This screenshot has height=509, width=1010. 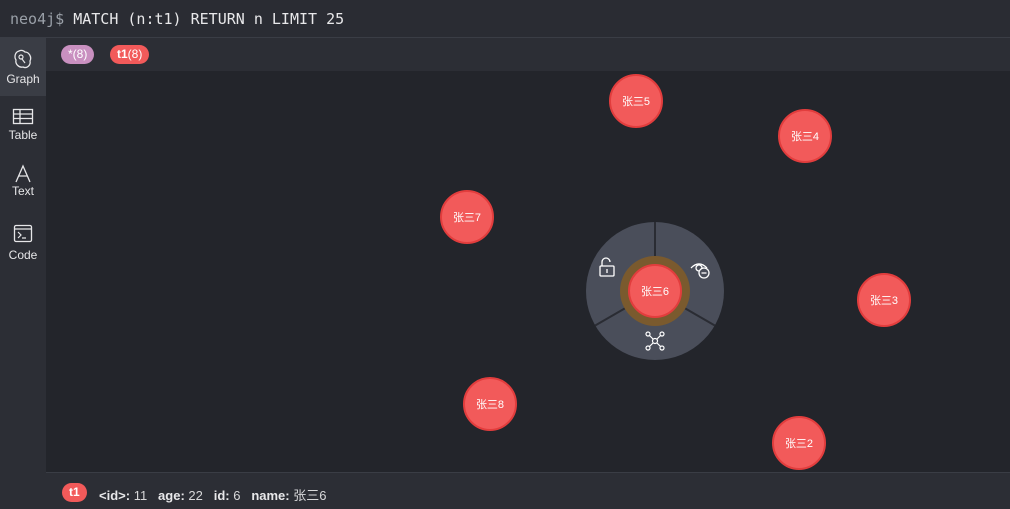 I want to click on label-pill-t1: t1(8), so click(x=130, y=54).